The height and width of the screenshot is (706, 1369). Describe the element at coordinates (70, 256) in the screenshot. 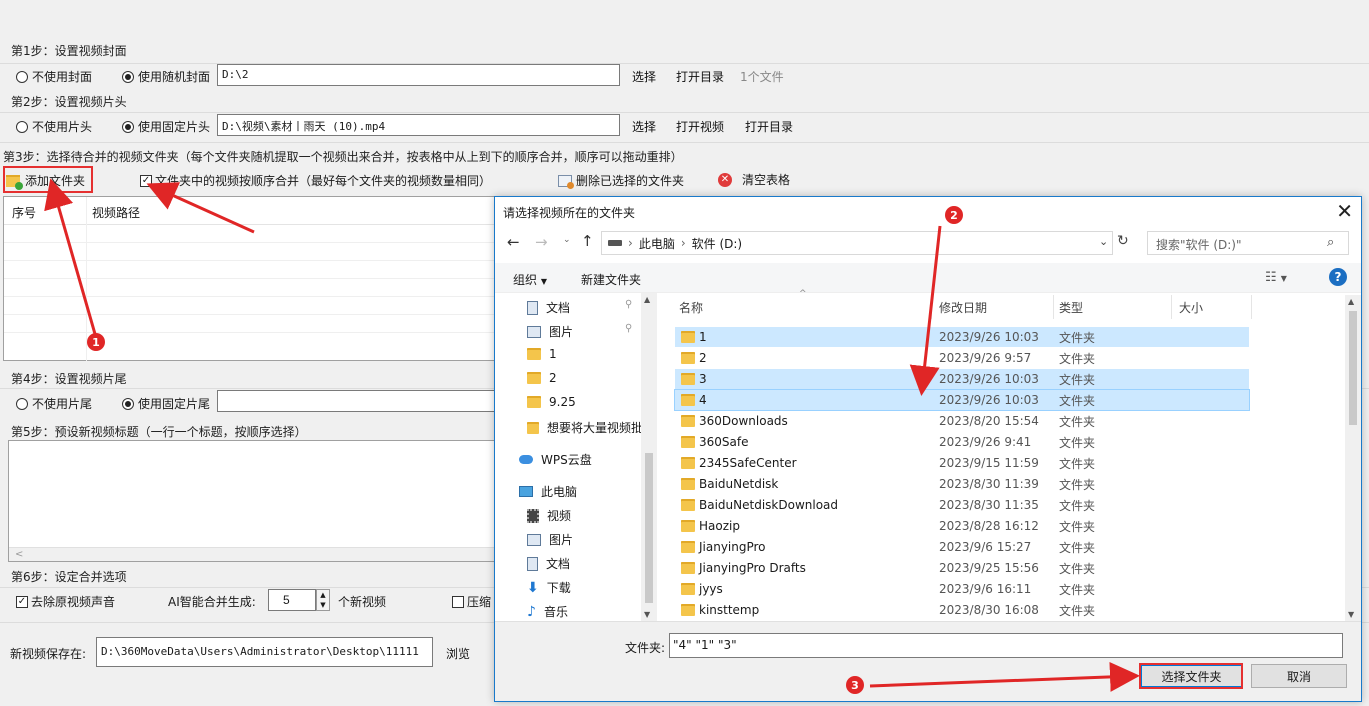

I see `arrow-to-add-folder` at that location.